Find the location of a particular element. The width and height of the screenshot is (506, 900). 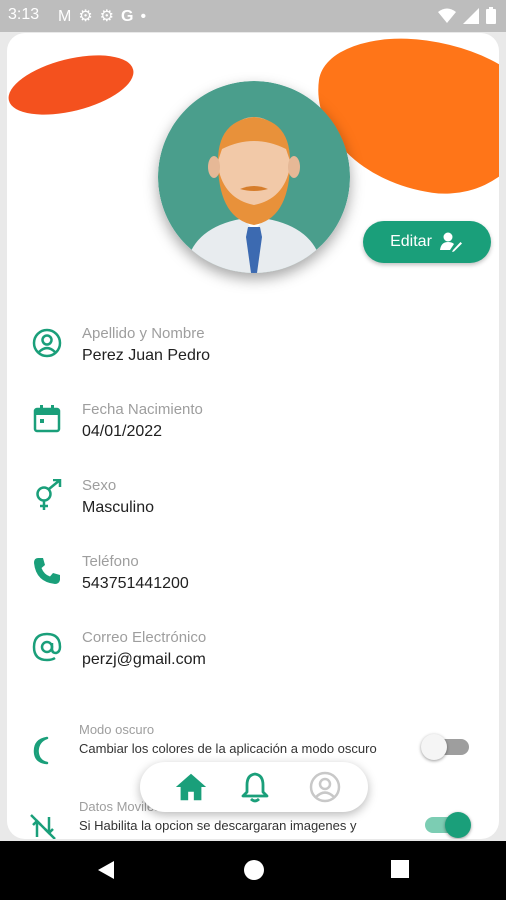

avatar-illustration is located at coordinates (254, 177).